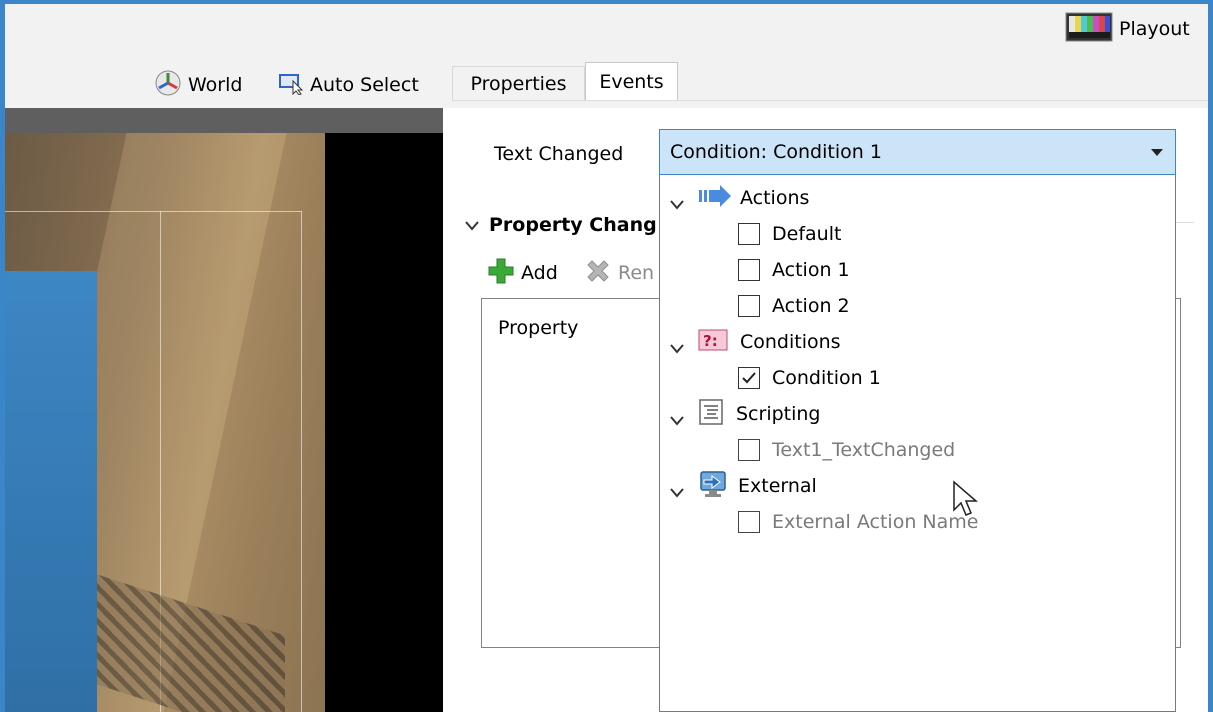 This screenshot has width=1213, height=712. Describe the element at coordinates (790, 342) in the screenshot. I see `tree-group-label: Conditions` at that location.